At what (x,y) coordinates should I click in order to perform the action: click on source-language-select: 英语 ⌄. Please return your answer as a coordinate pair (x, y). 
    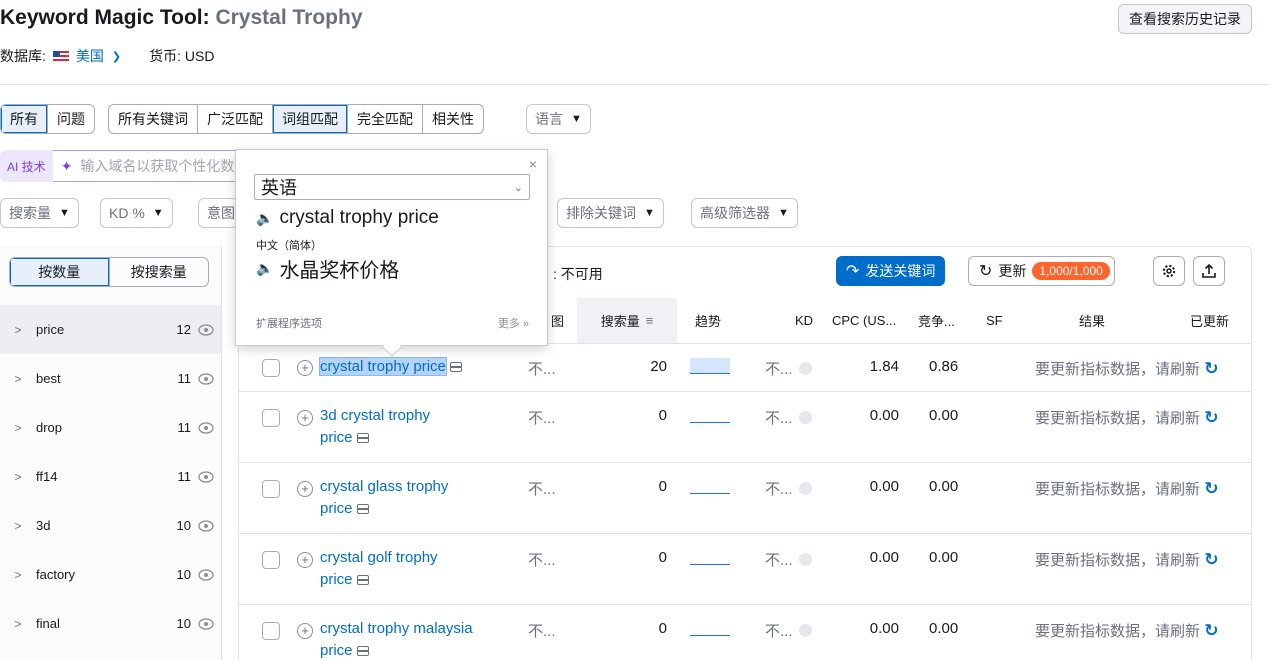
    Looking at the image, I should click on (392, 187).